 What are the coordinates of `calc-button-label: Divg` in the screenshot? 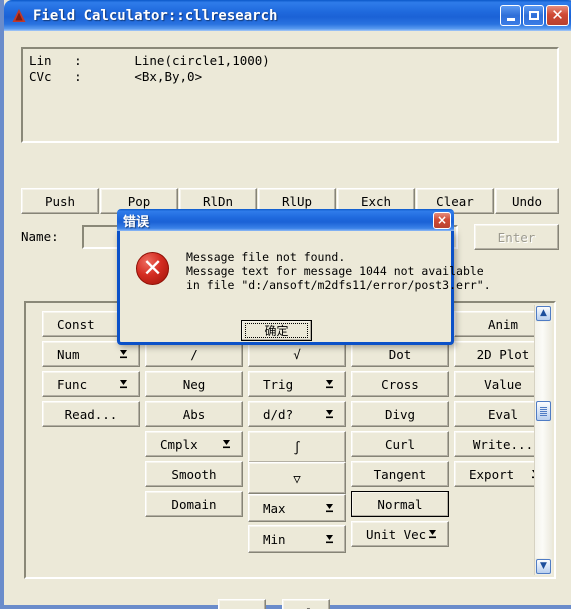 It's located at (400, 414).